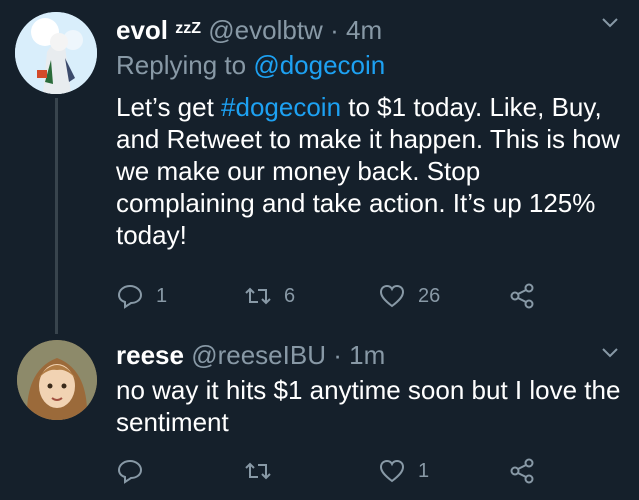 This screenshot has width=639, height=500. I want to click on reply-count: 1, so click(162, 295).